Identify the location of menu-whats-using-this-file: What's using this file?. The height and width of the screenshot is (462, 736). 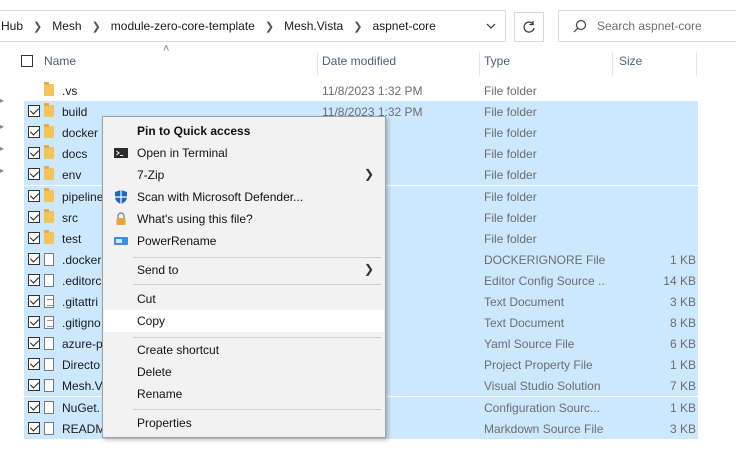
(244, 219).